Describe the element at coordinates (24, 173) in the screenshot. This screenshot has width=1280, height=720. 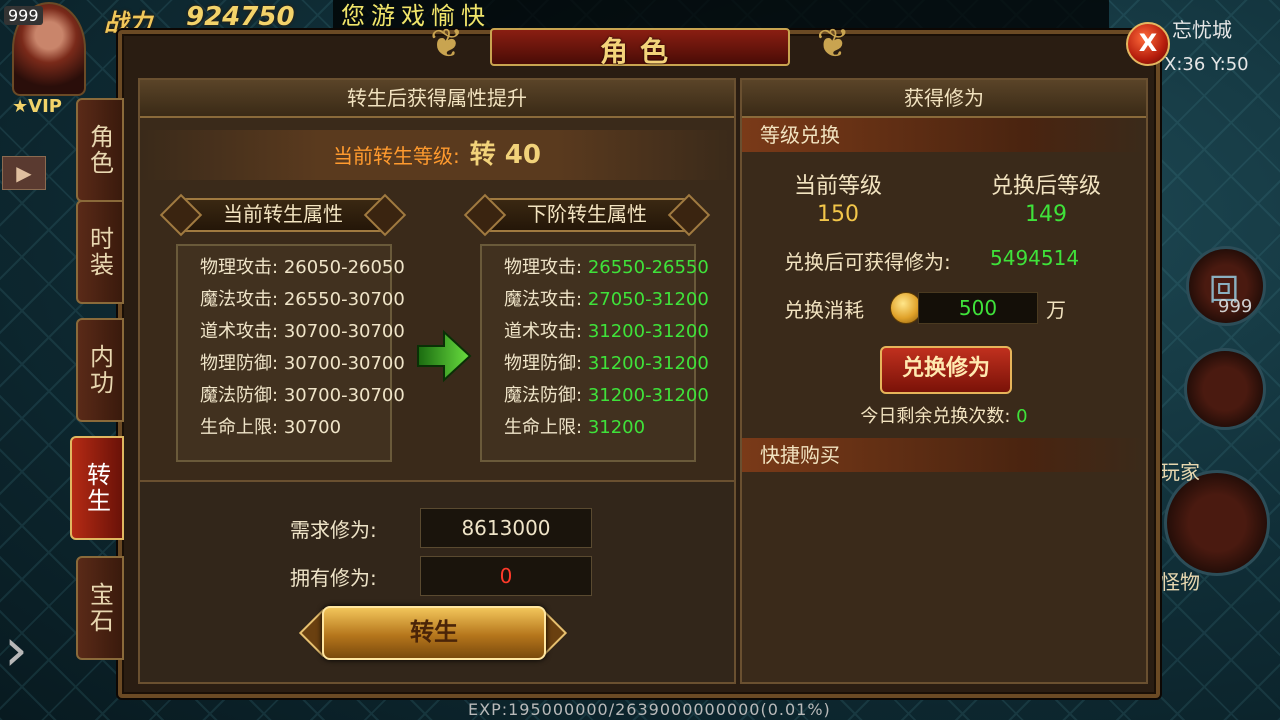
I see `play-toggle-icon: ▶` at that location.